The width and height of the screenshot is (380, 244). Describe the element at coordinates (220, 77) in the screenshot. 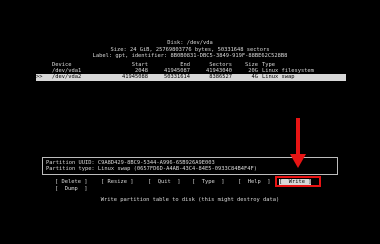

I see `row-sectors: 8386527` at that location.